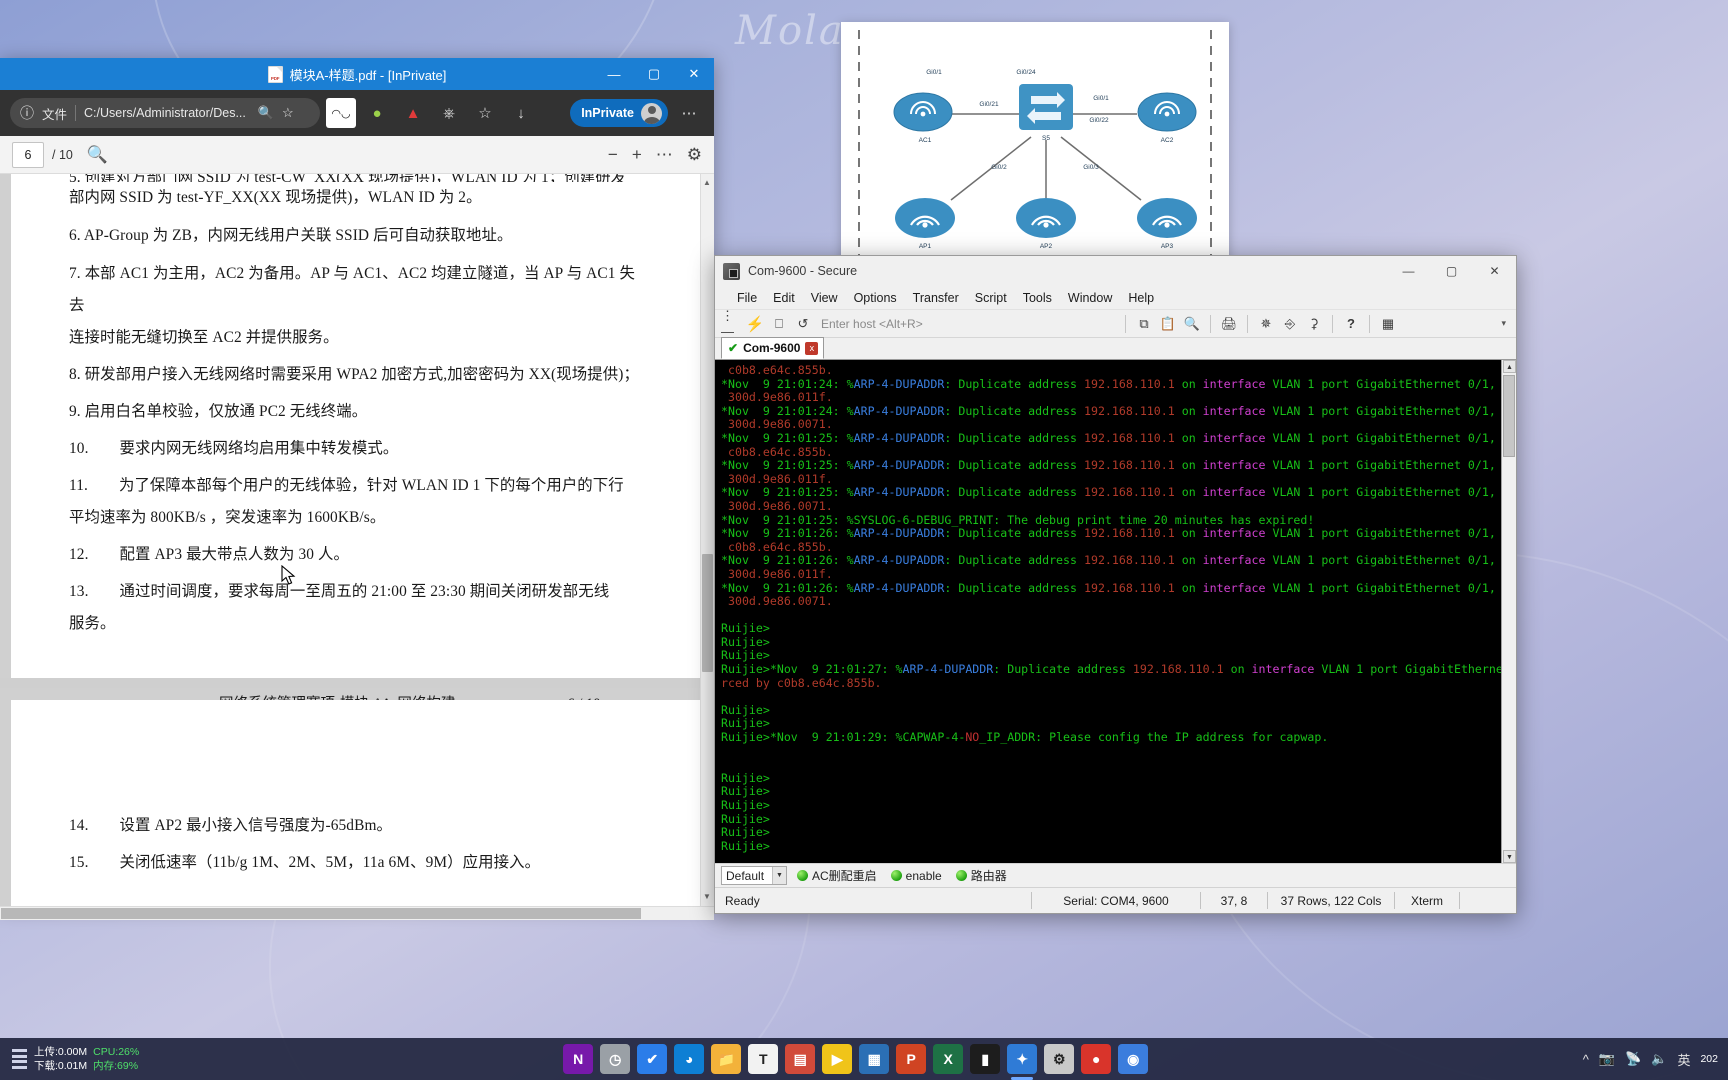  Describe the element at coordinates (578, 1059) in the screenshot. I see `taskbar-app-onenote: N` at that location.